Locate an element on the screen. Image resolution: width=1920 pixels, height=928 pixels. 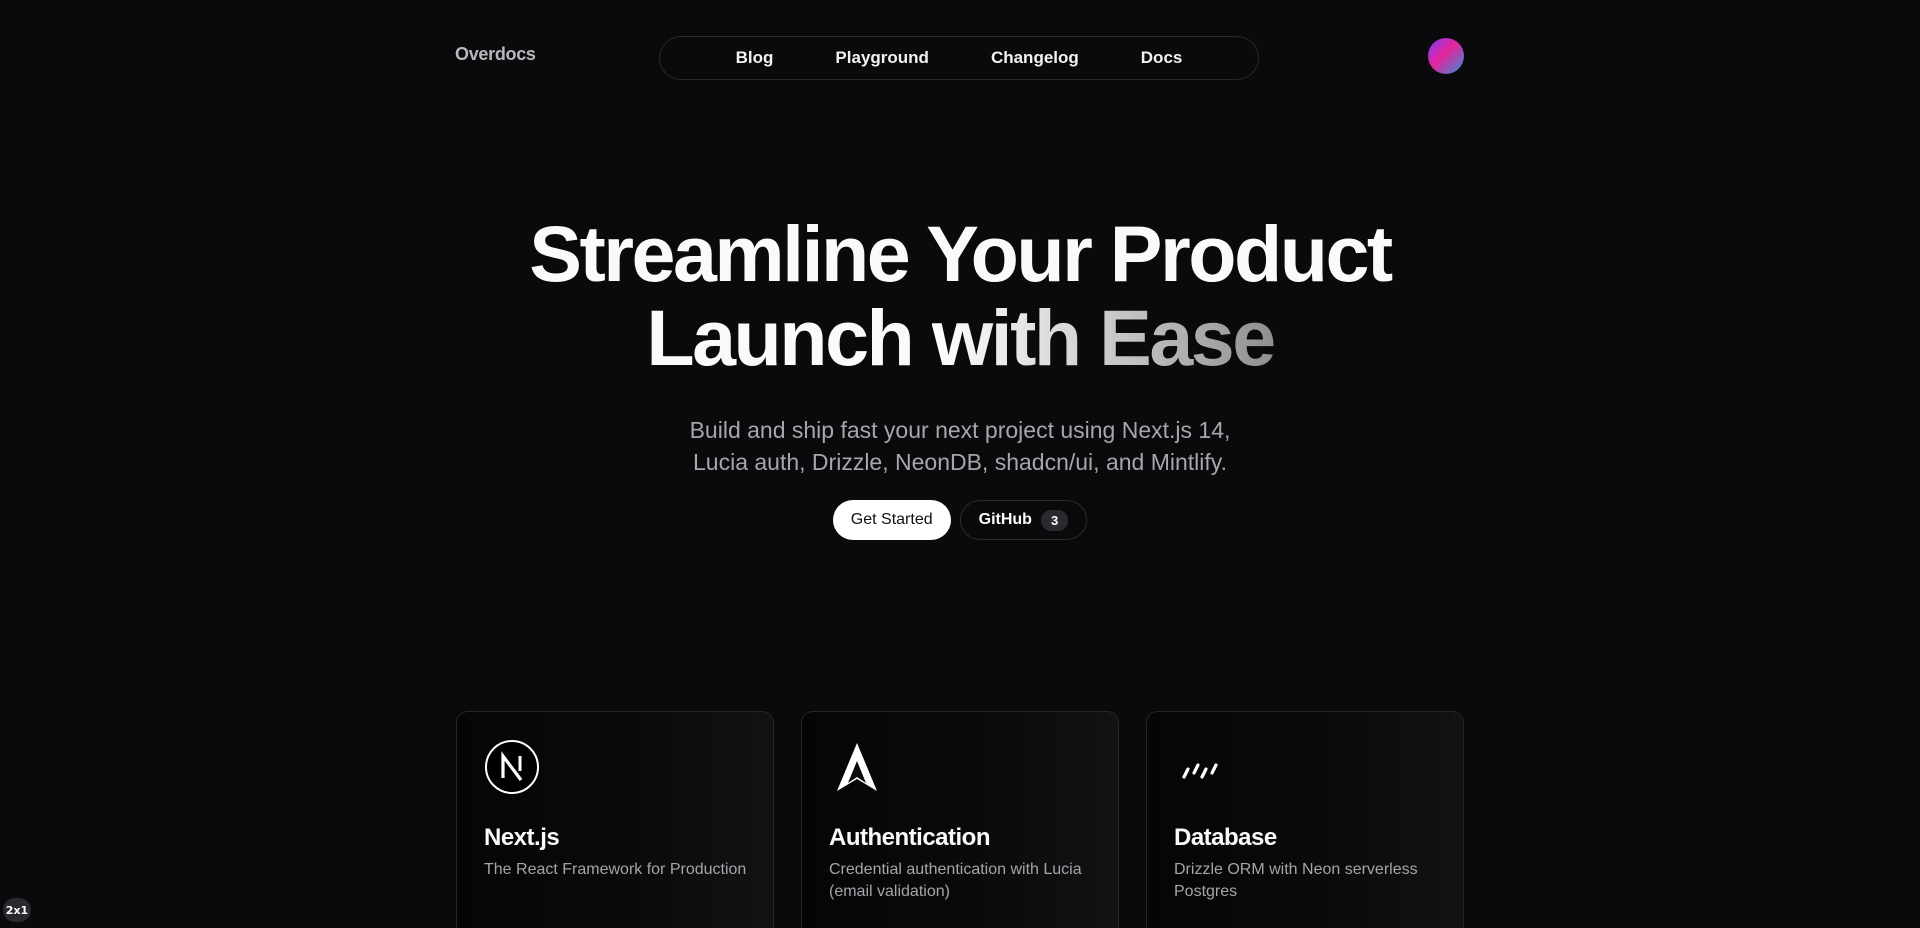
nav-link-changelog: Changelog is located at coordinates (1035, 58).